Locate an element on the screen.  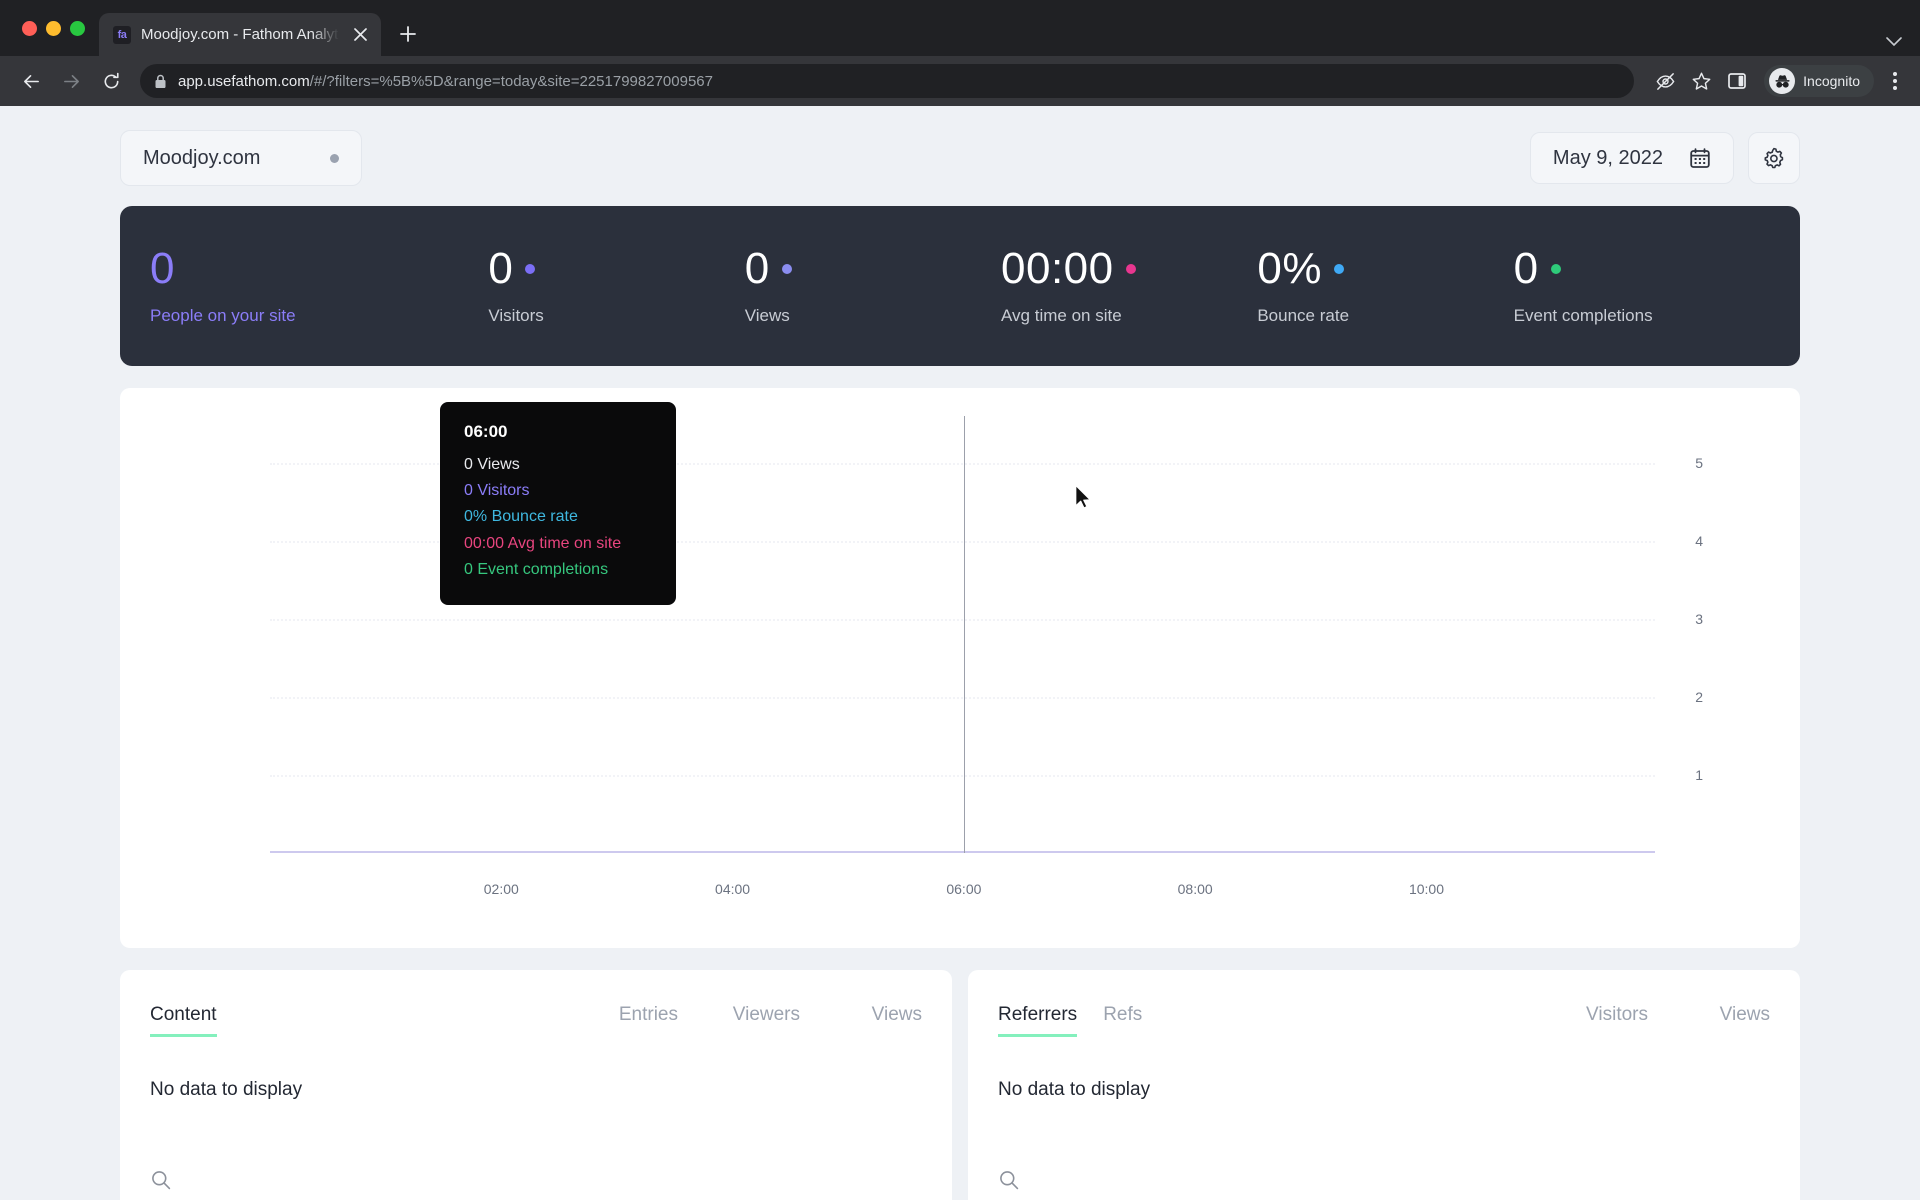
settings-button is located at coordinates (1774, 158).